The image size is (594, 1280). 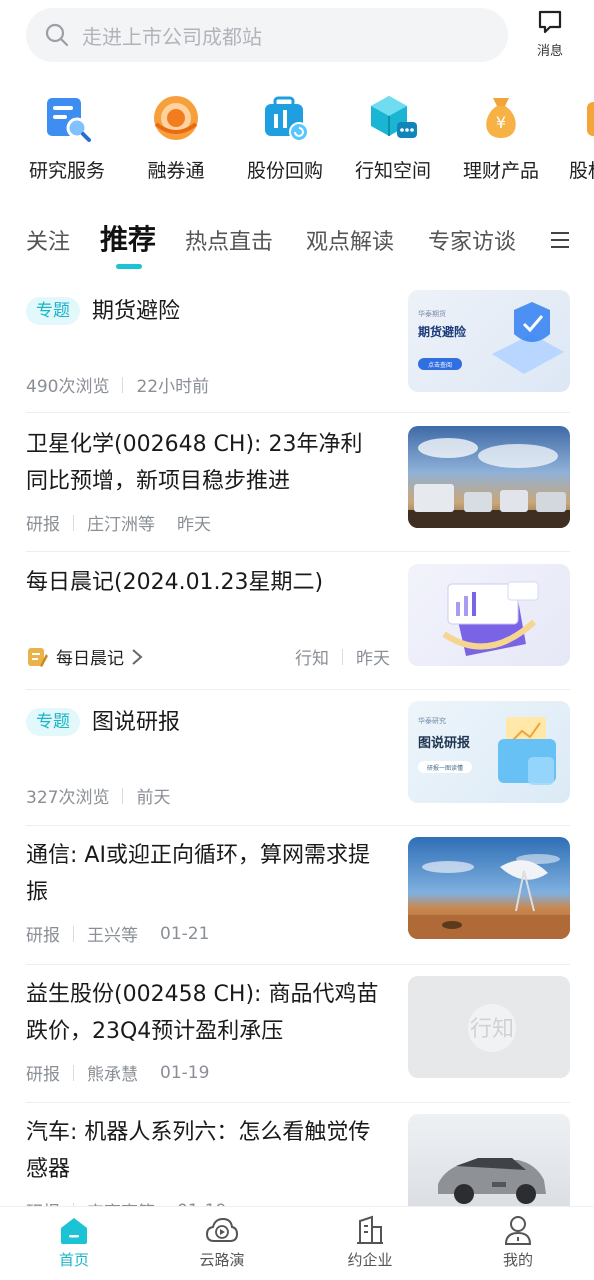 I want to click on feed-item-meta: 研报 王兴等 01-21, so click(x=118, y=934).